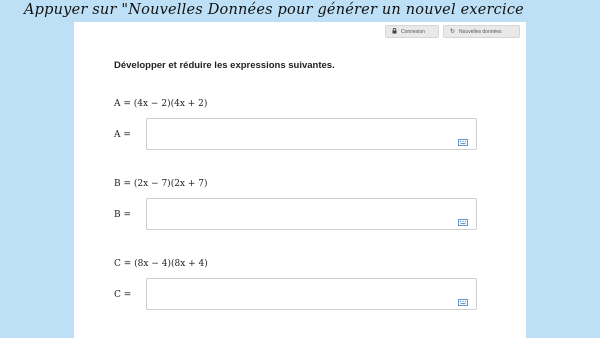 The image size is (600, 338). Describe the element at coordinates (394, 31) in the screenshot. I see `lock-icon` at that location.